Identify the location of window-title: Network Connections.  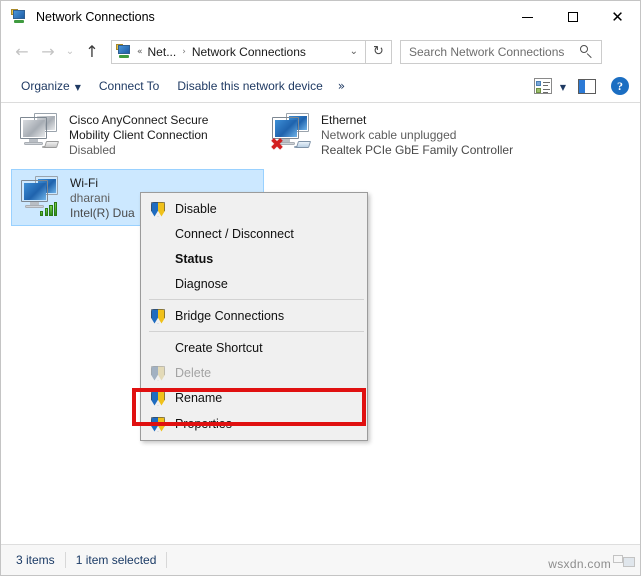
(95, 17).